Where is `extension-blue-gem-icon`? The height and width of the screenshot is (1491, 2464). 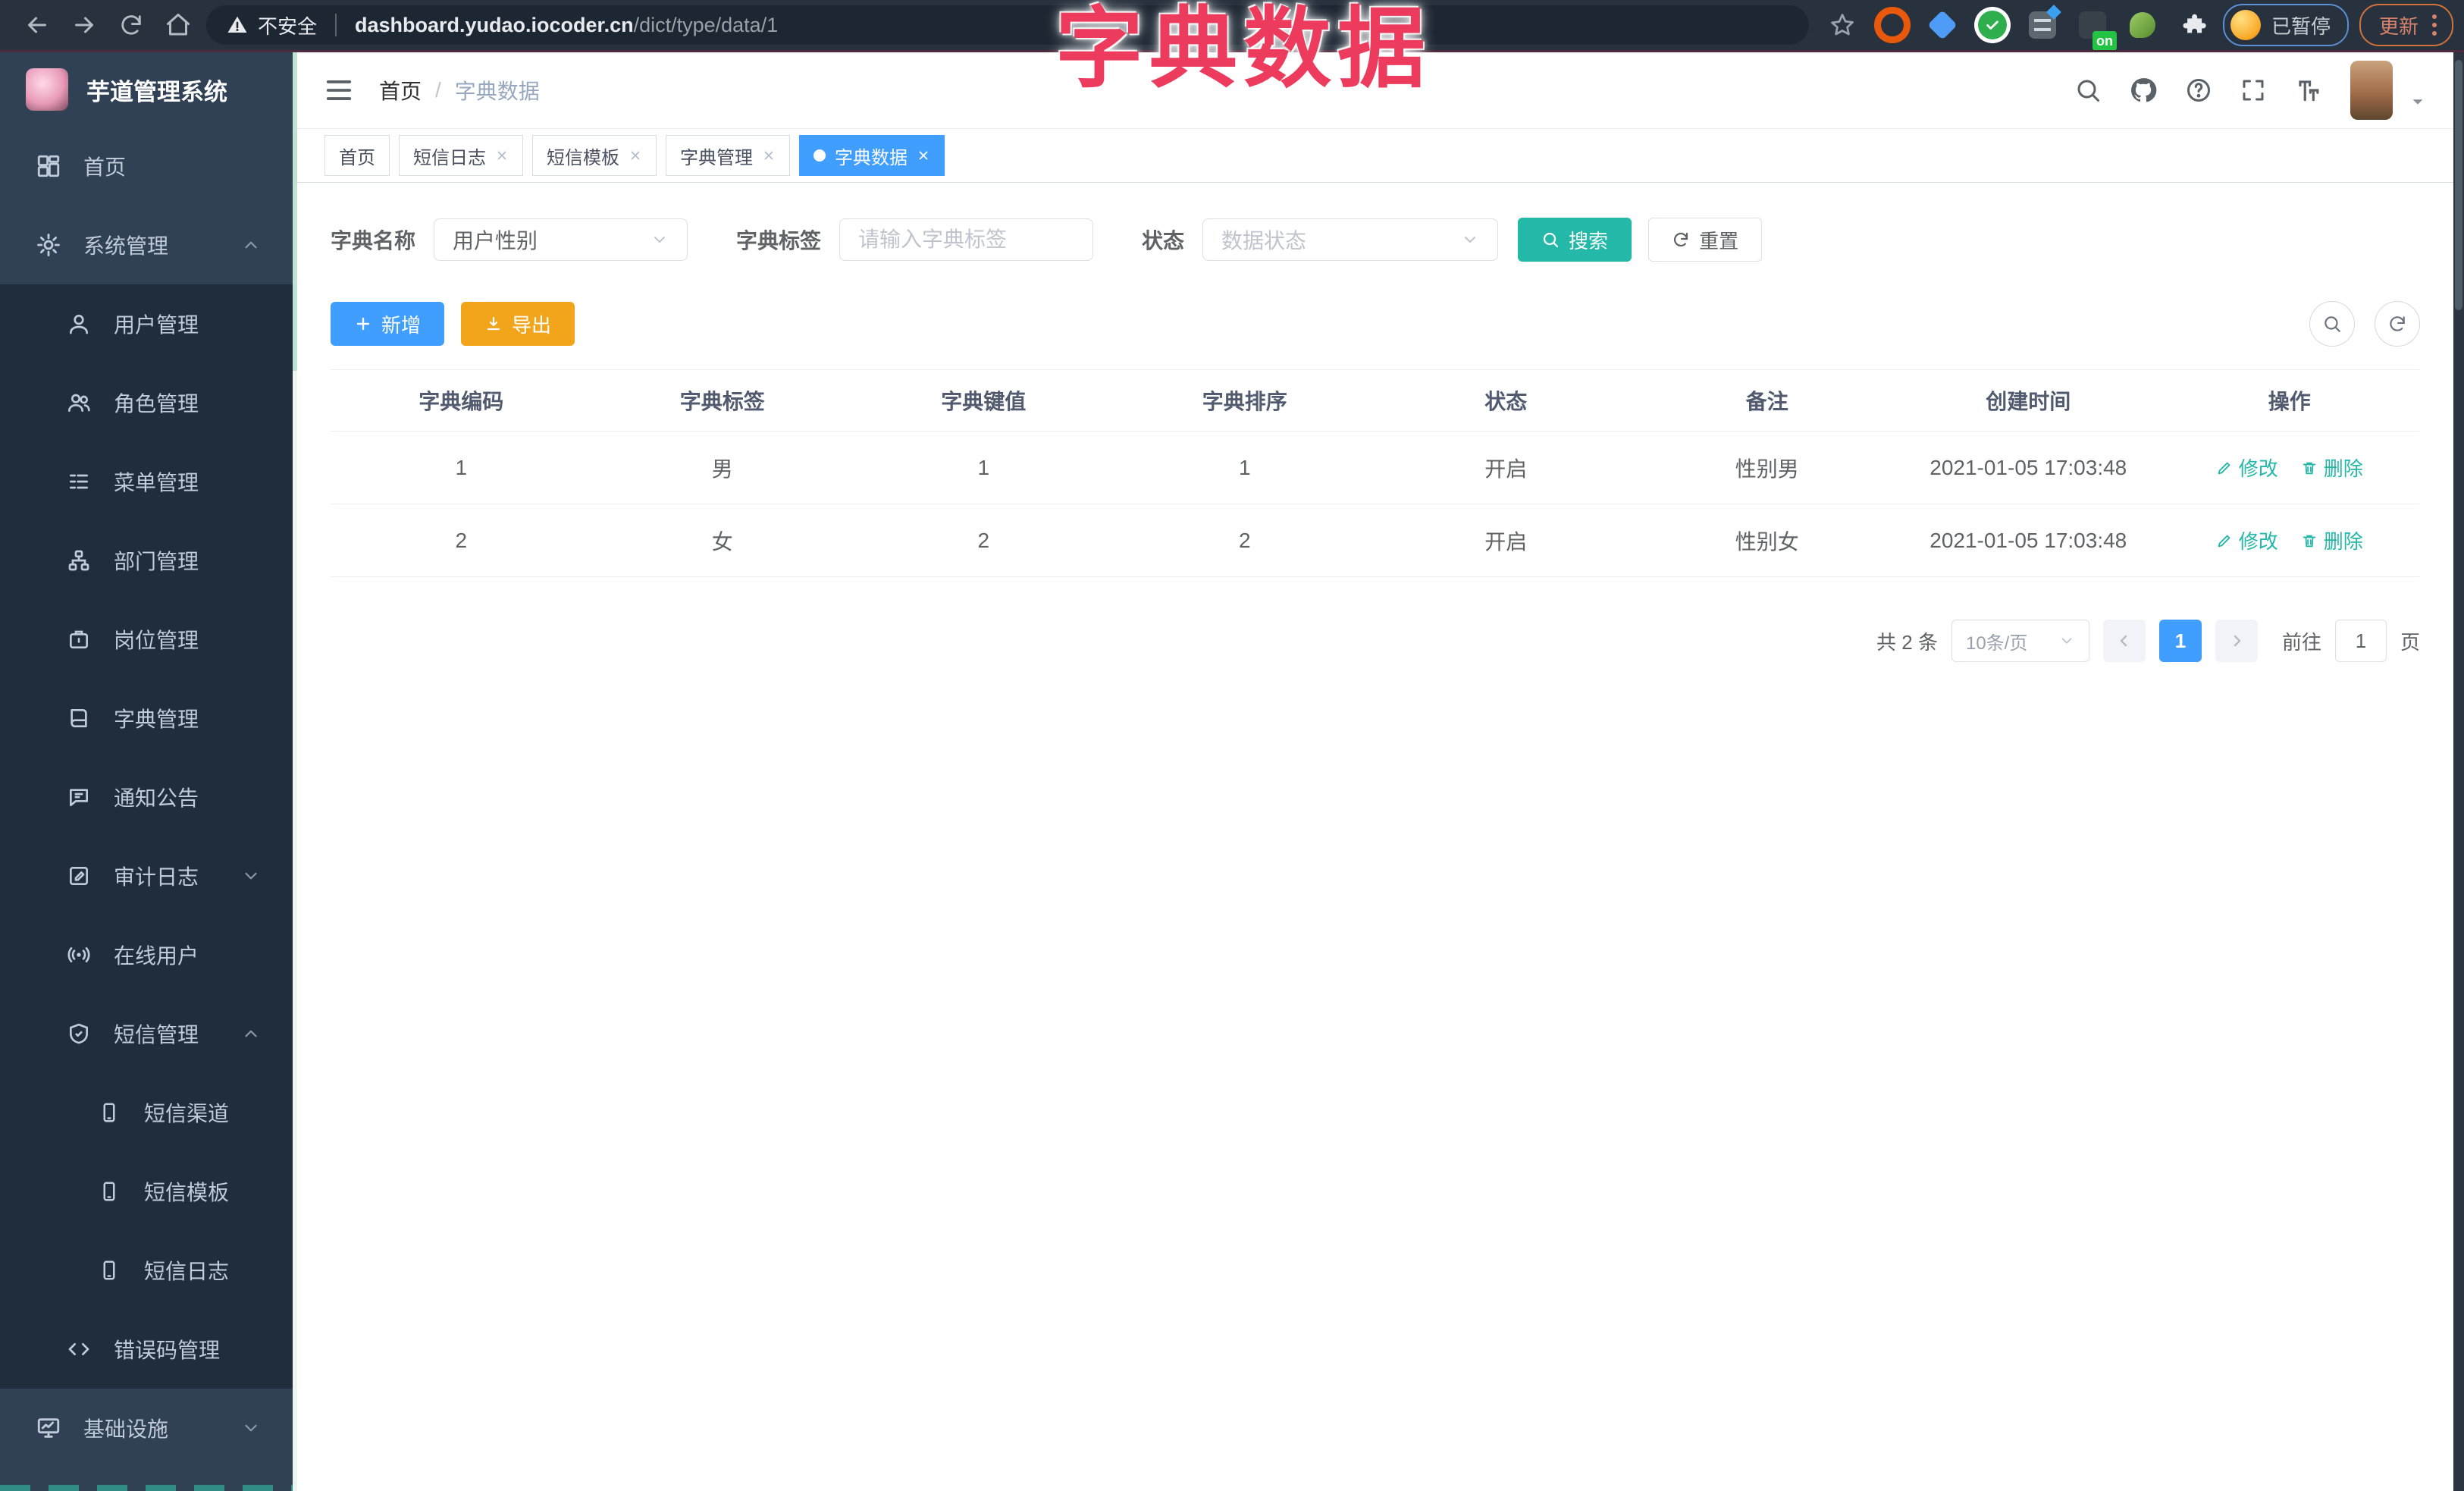 extension-blue-gem-icon is located at coordinates (1943, 25).